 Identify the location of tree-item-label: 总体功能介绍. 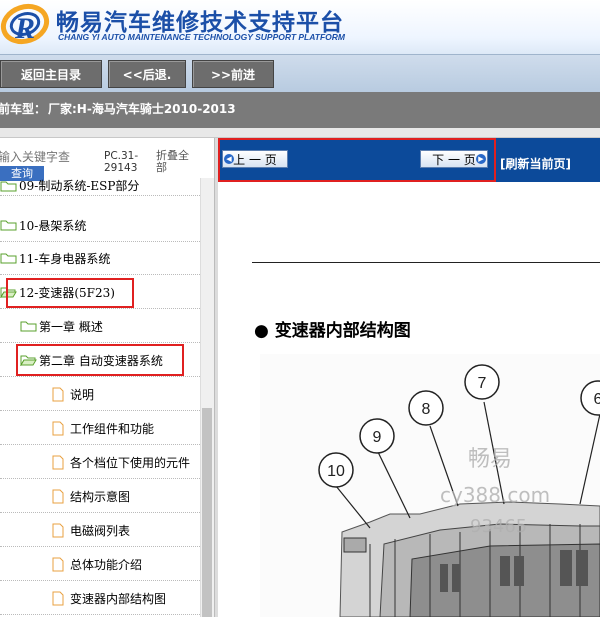
(106, 564).